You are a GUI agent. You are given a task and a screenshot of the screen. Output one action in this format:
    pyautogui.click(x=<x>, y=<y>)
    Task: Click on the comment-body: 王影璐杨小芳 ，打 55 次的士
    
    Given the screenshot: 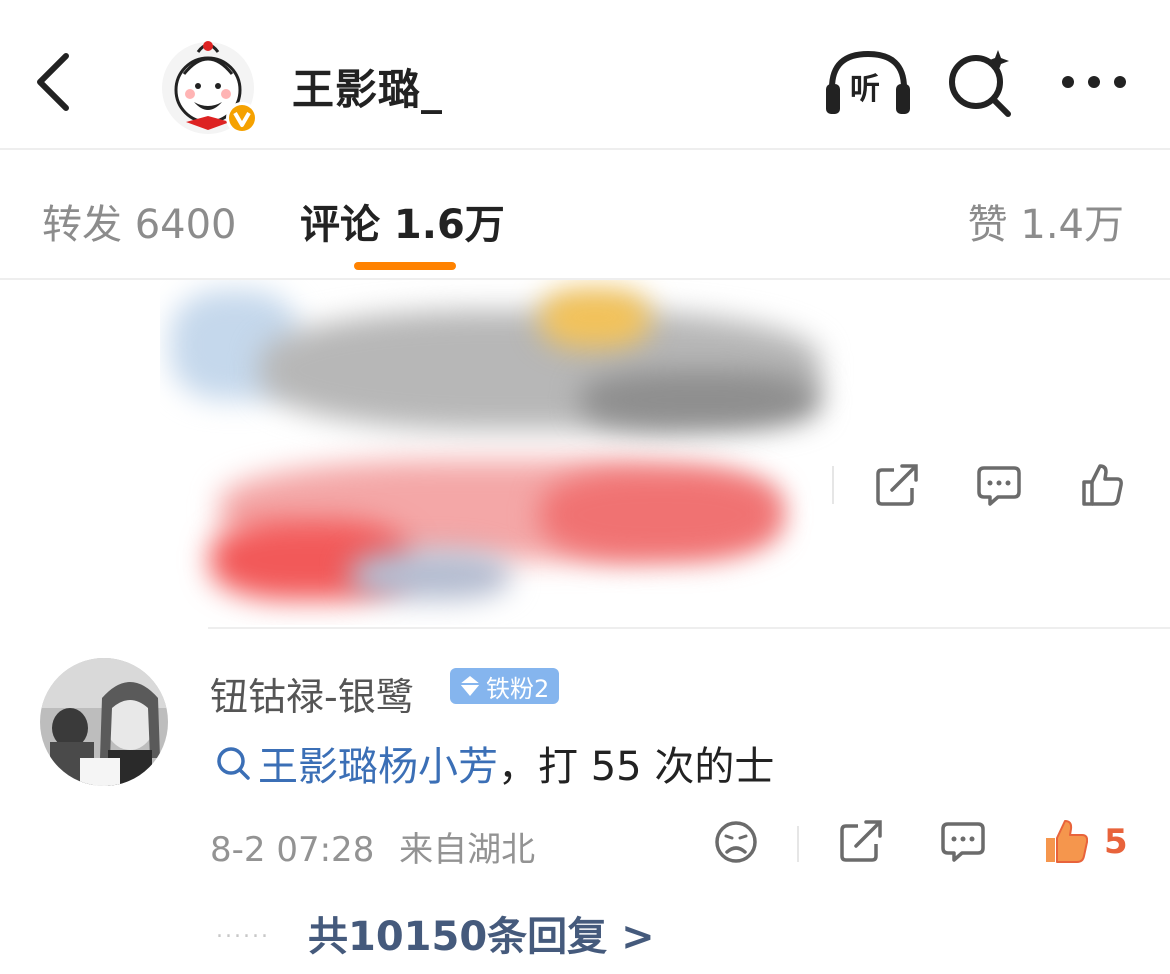 What is the action you would take?
    pyautogui.click(x=494, y=763)
    